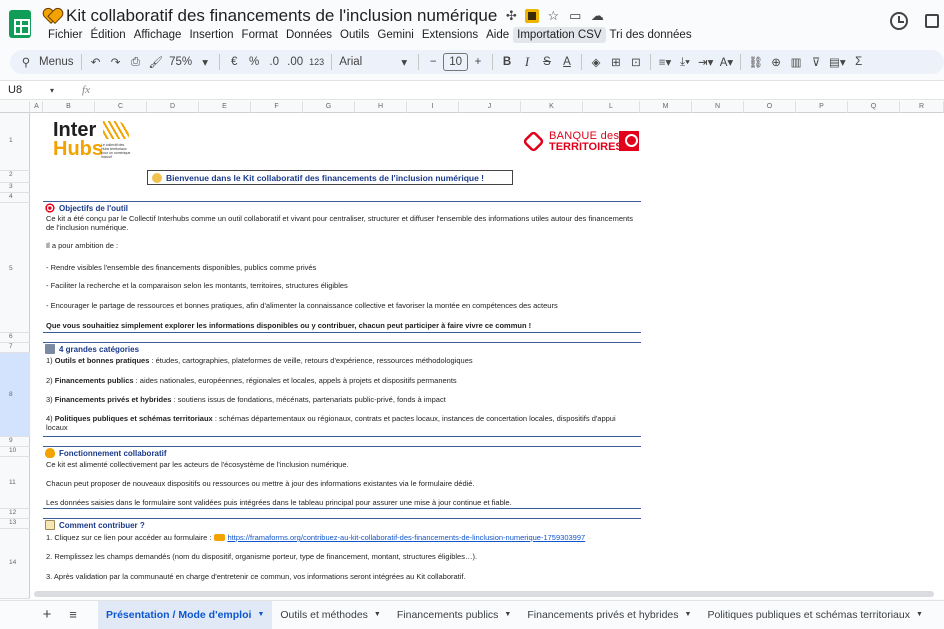  What do you see at coordinates (260, 35) in the screenshot?
I see `menu-format: Format` at bounding box center [260, 35].